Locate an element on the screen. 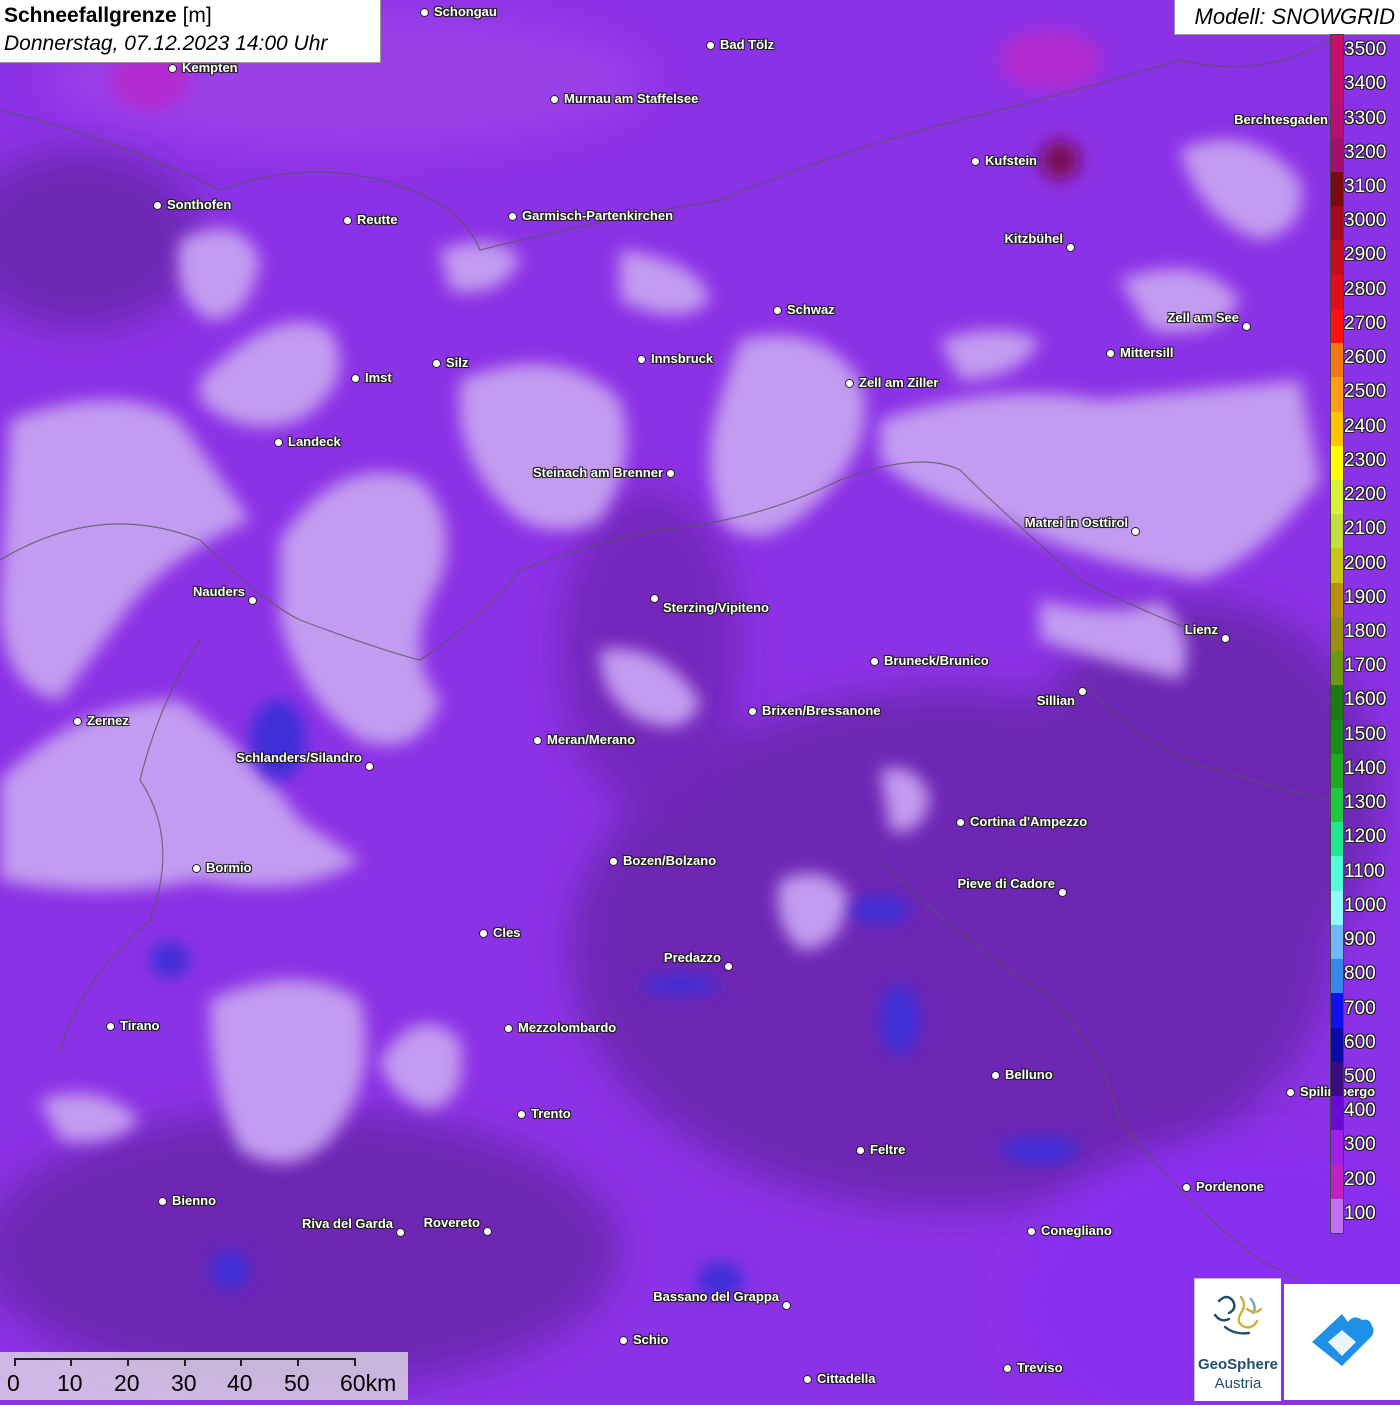  legend-level-label: 3400 is located at coordinates (1365, 84).